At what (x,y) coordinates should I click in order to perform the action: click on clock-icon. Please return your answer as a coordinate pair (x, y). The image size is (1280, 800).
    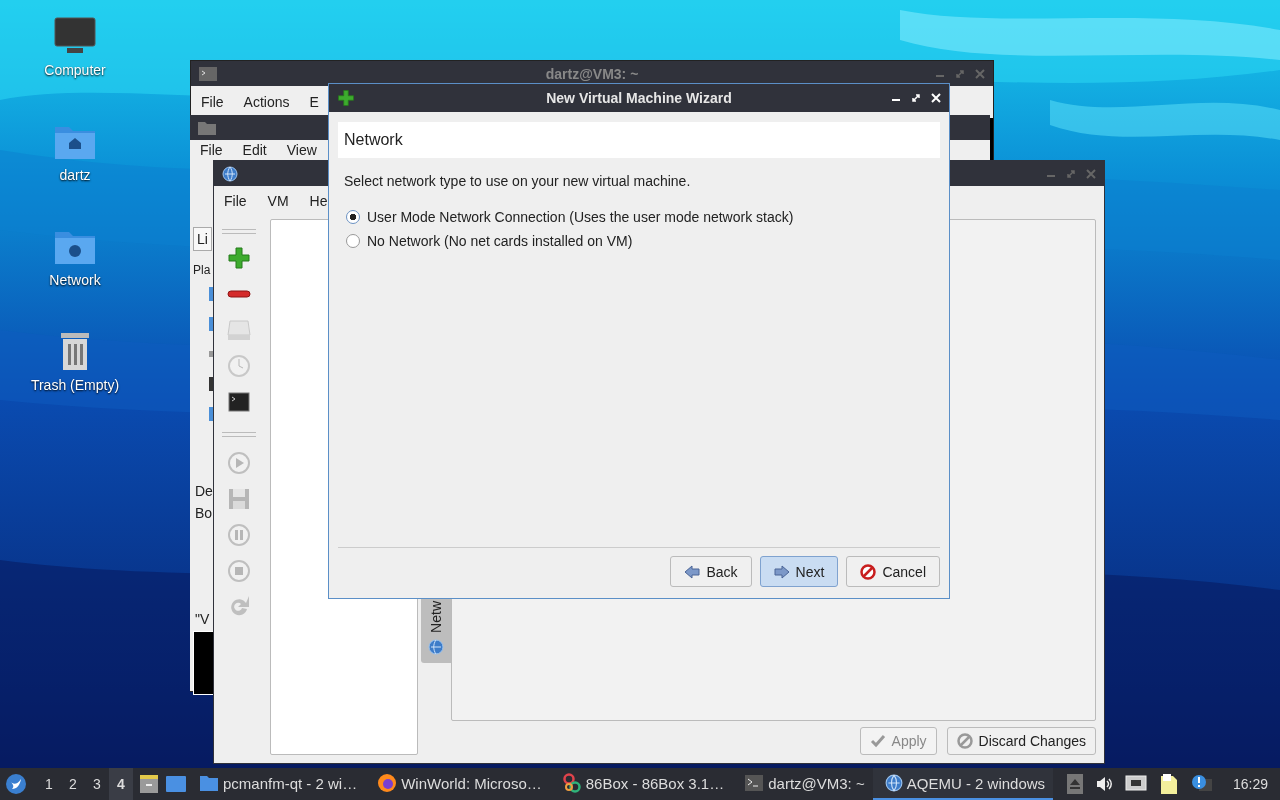
    Looking at the image, I should click on (239, 366).